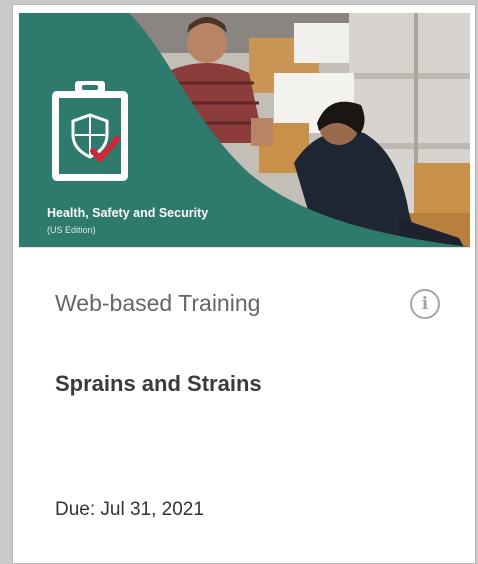 This screenshot has width=478, height=564. Describe the element at coordinates (129, 509) in the screenshot. I see `due-date: Due: Jul 31, 2021` at that location.